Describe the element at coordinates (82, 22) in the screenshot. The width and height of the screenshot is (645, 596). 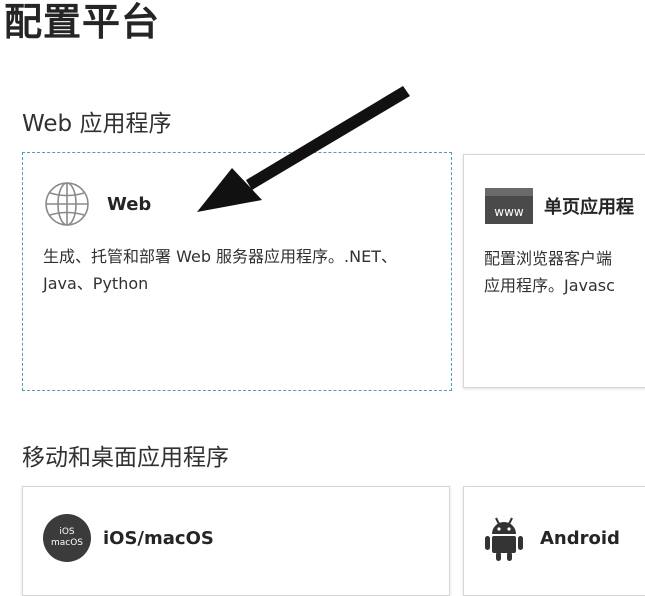
I see `page-title: 配置平台` at that location.